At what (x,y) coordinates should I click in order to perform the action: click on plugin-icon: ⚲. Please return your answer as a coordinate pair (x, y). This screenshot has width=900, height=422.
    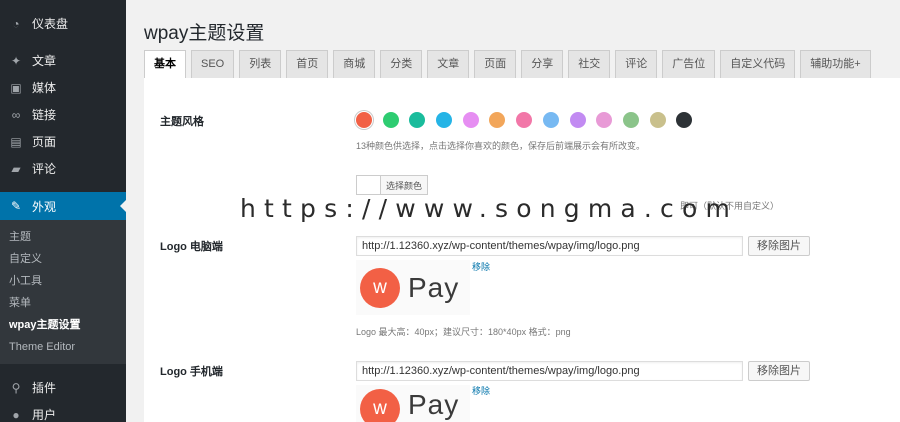
    Looking at the image, I should click on (16, 387).